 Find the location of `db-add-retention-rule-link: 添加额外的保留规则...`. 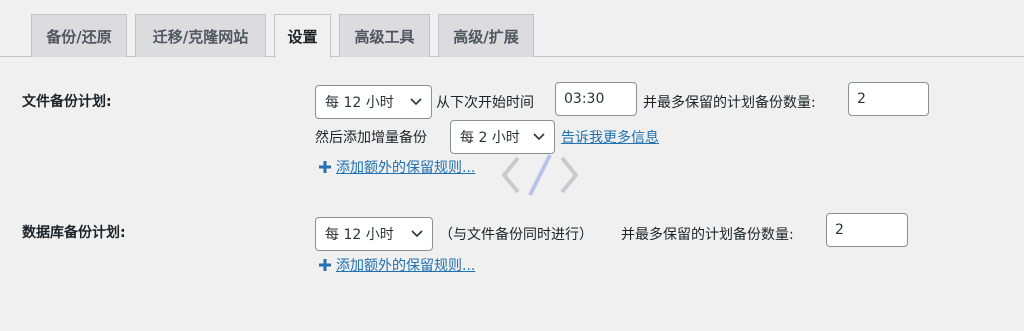

db-add-retention-rule-link: 添加额外的保留规则... is located at coordinates (396, 265).